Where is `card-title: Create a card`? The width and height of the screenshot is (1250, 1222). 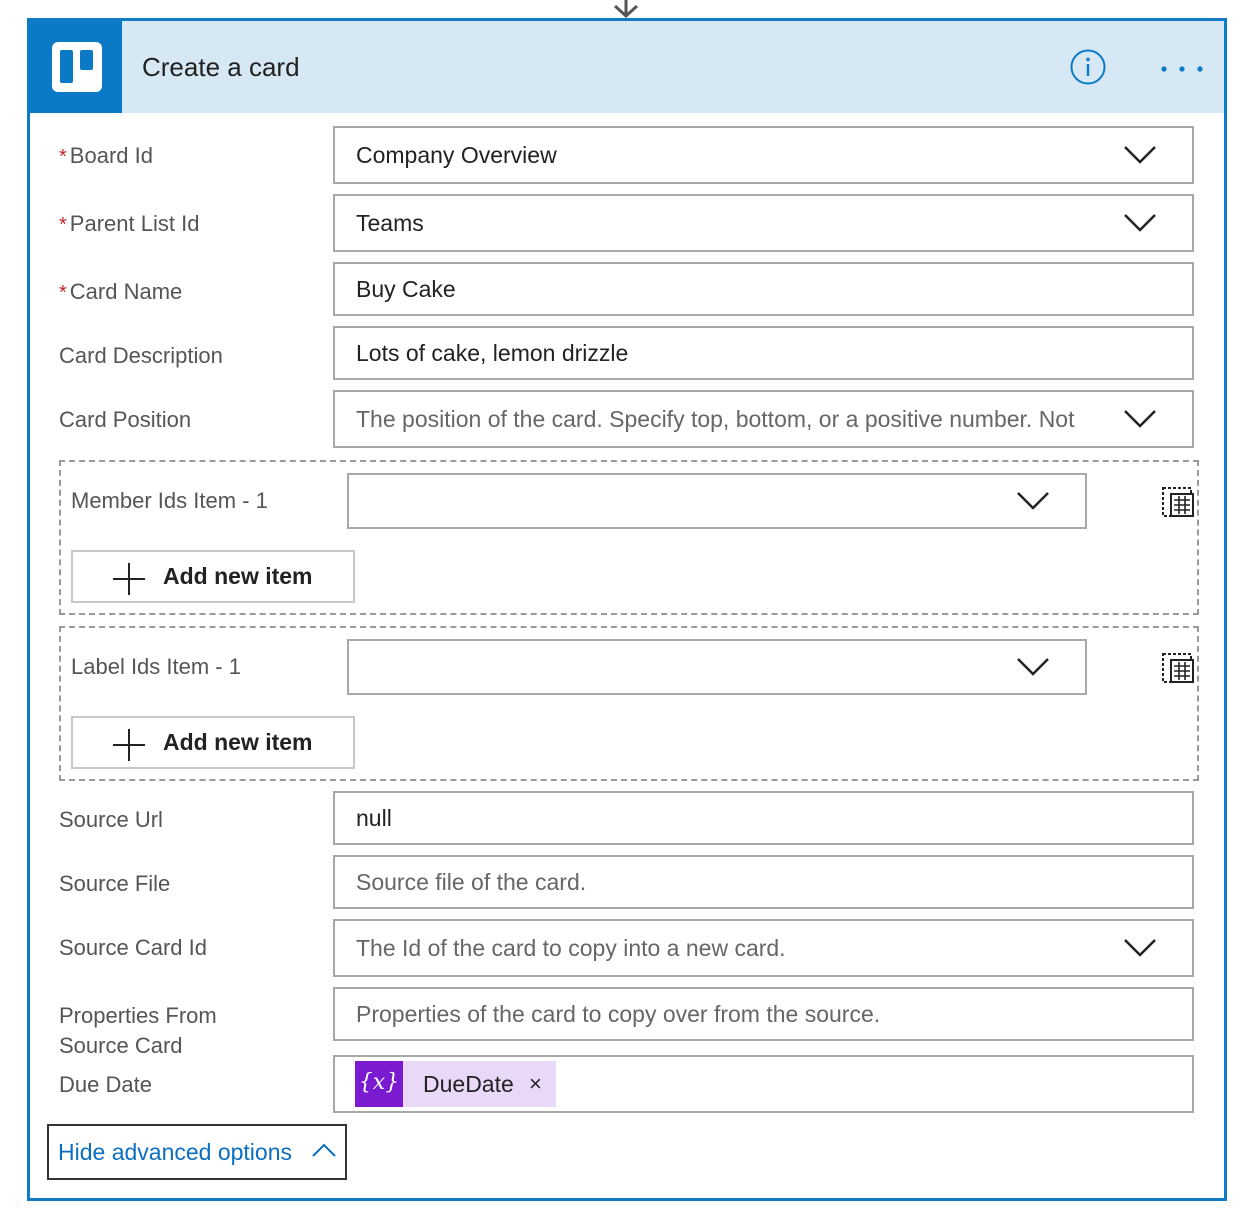
card-title: Create a card is located at coordinates (221, 67).